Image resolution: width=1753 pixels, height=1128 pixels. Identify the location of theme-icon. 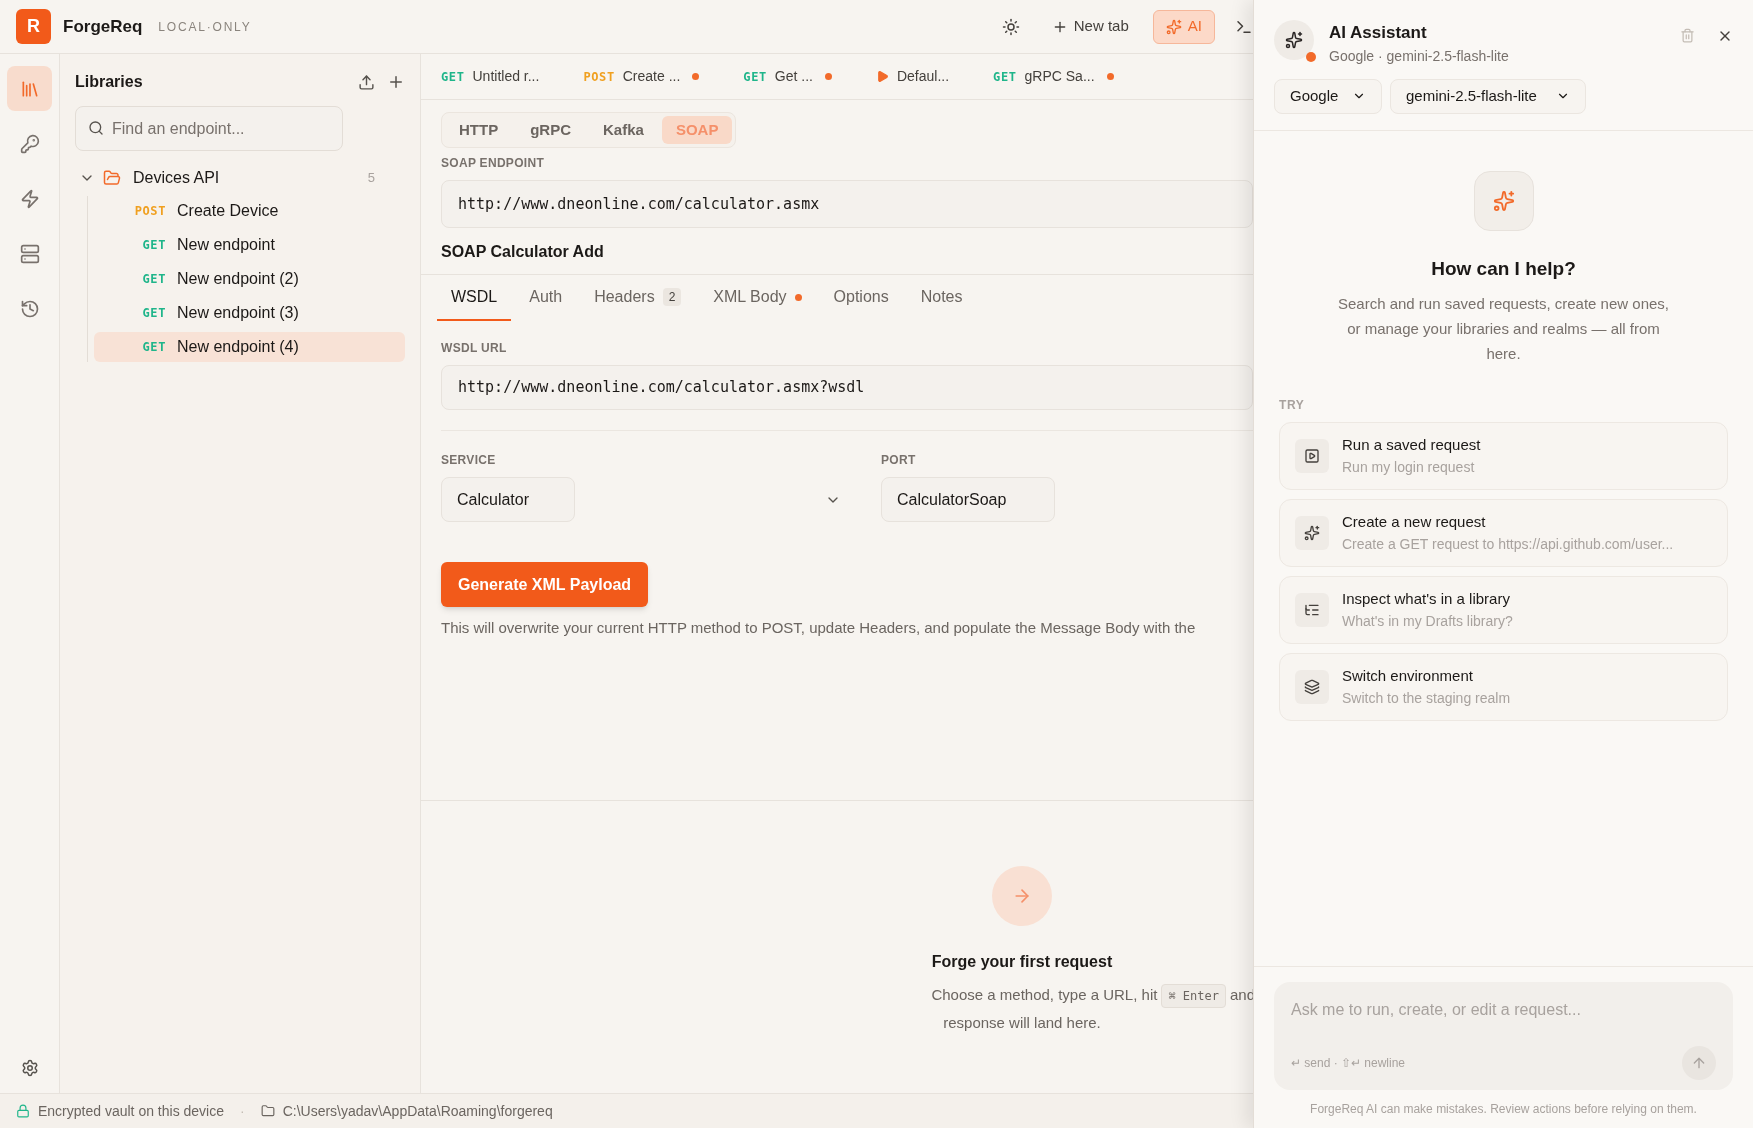
(1010, 26).